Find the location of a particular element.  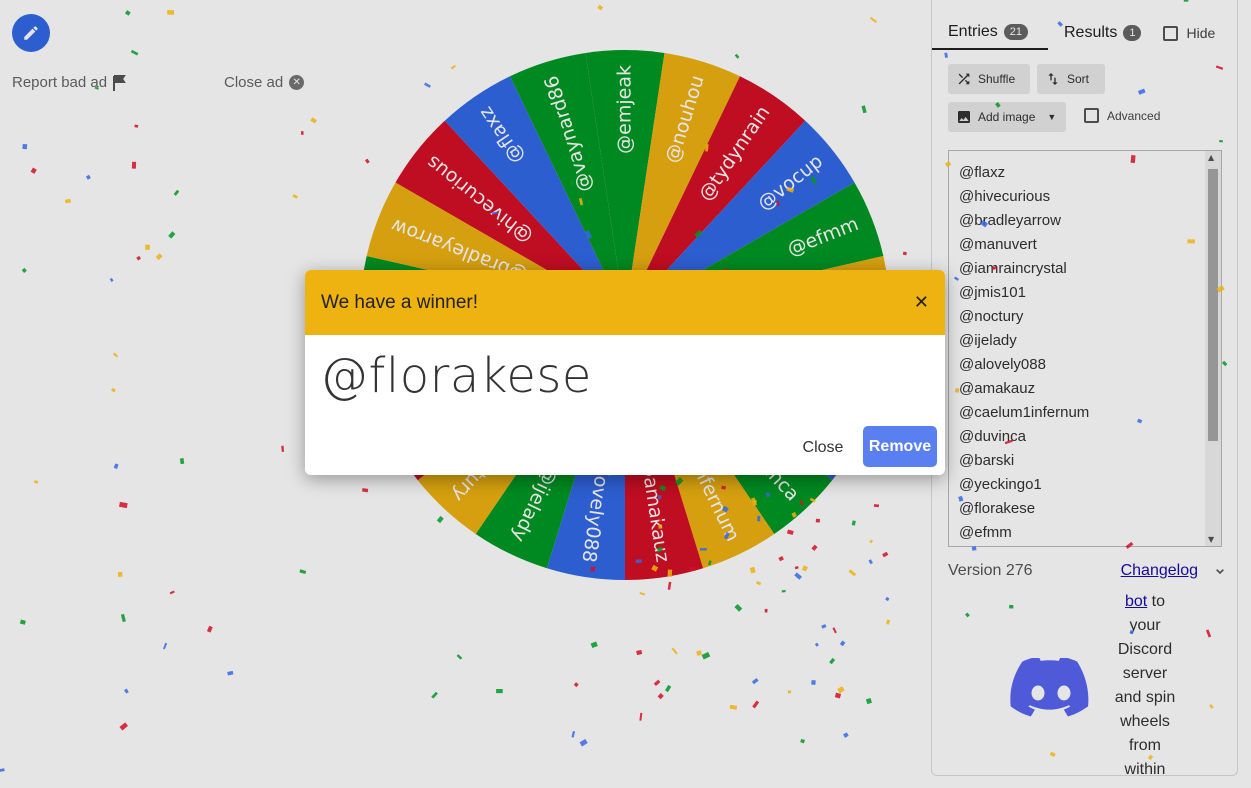

remove-button: Remove is located at coordinates (900, 446).